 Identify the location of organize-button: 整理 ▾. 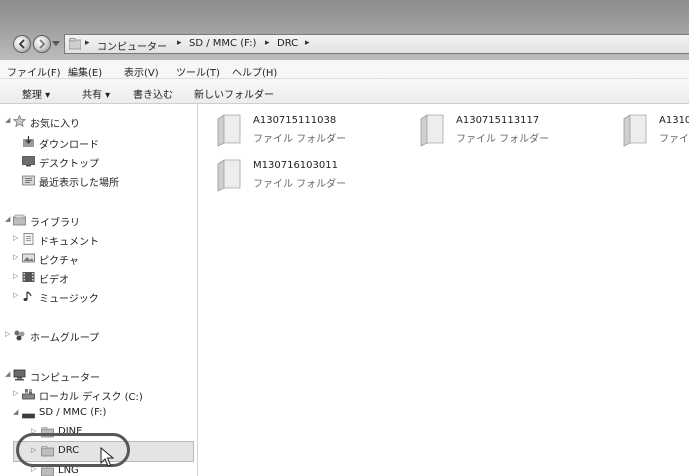
(36, 93).